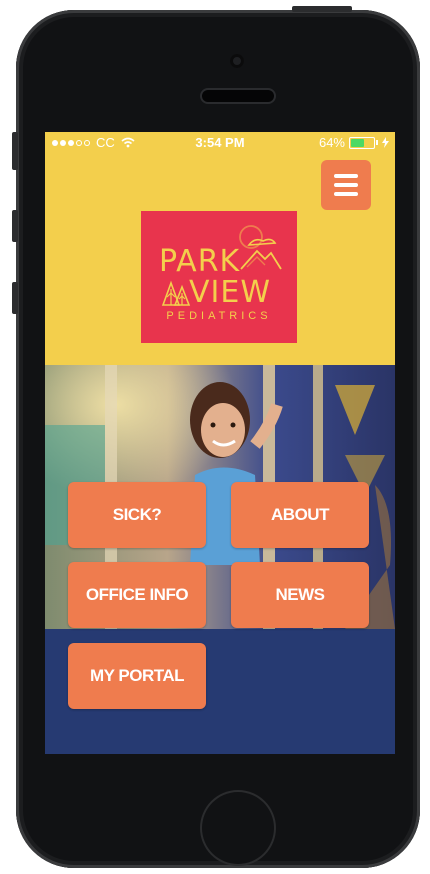 The height and width of the screenshot is (874, 430). Describe the element at coordinates (300, 515) in the screenshot. I see `about-button: ABOUT` at that location.